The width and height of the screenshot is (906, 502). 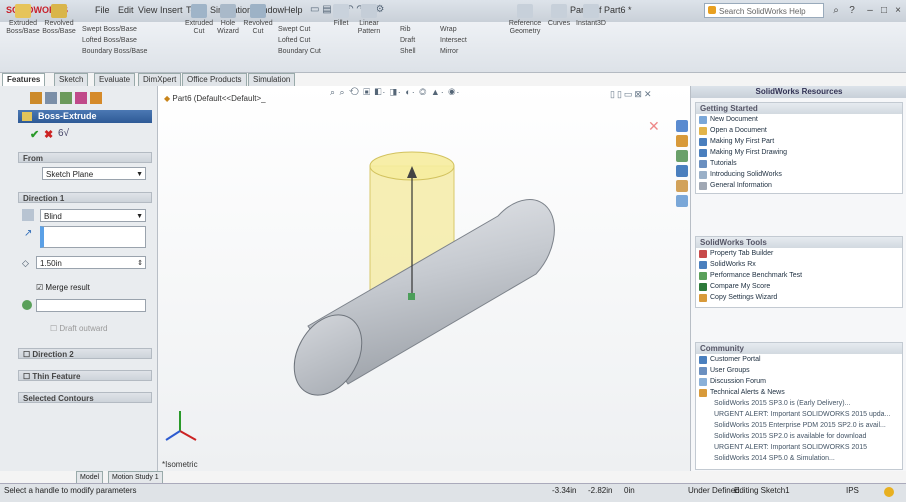 I want to click on instant3d-button: Instant3D, so click(x=591, y=16).